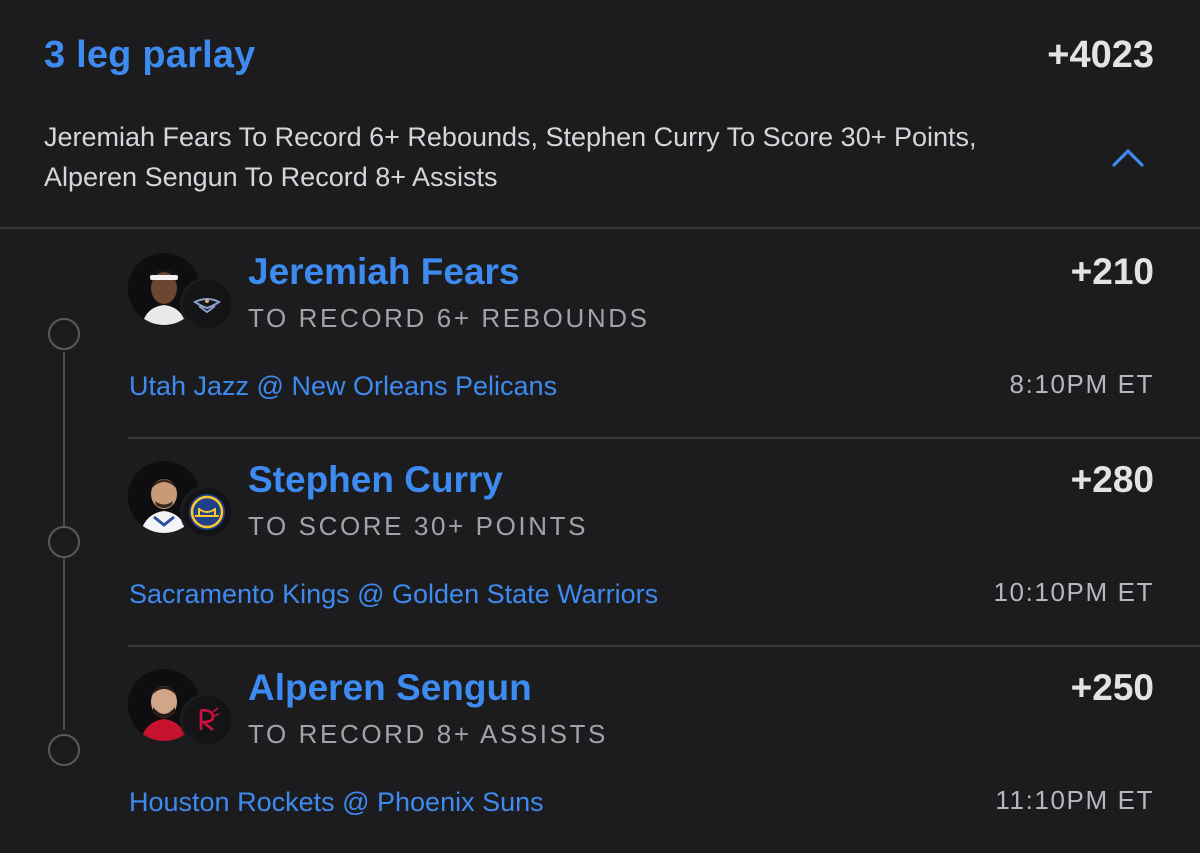 This screenshot has width=1200, height=853. Describe the element at coordinates (1074, 800) in the screenshot. I see `game-time: 11:10PM ET` at that location.